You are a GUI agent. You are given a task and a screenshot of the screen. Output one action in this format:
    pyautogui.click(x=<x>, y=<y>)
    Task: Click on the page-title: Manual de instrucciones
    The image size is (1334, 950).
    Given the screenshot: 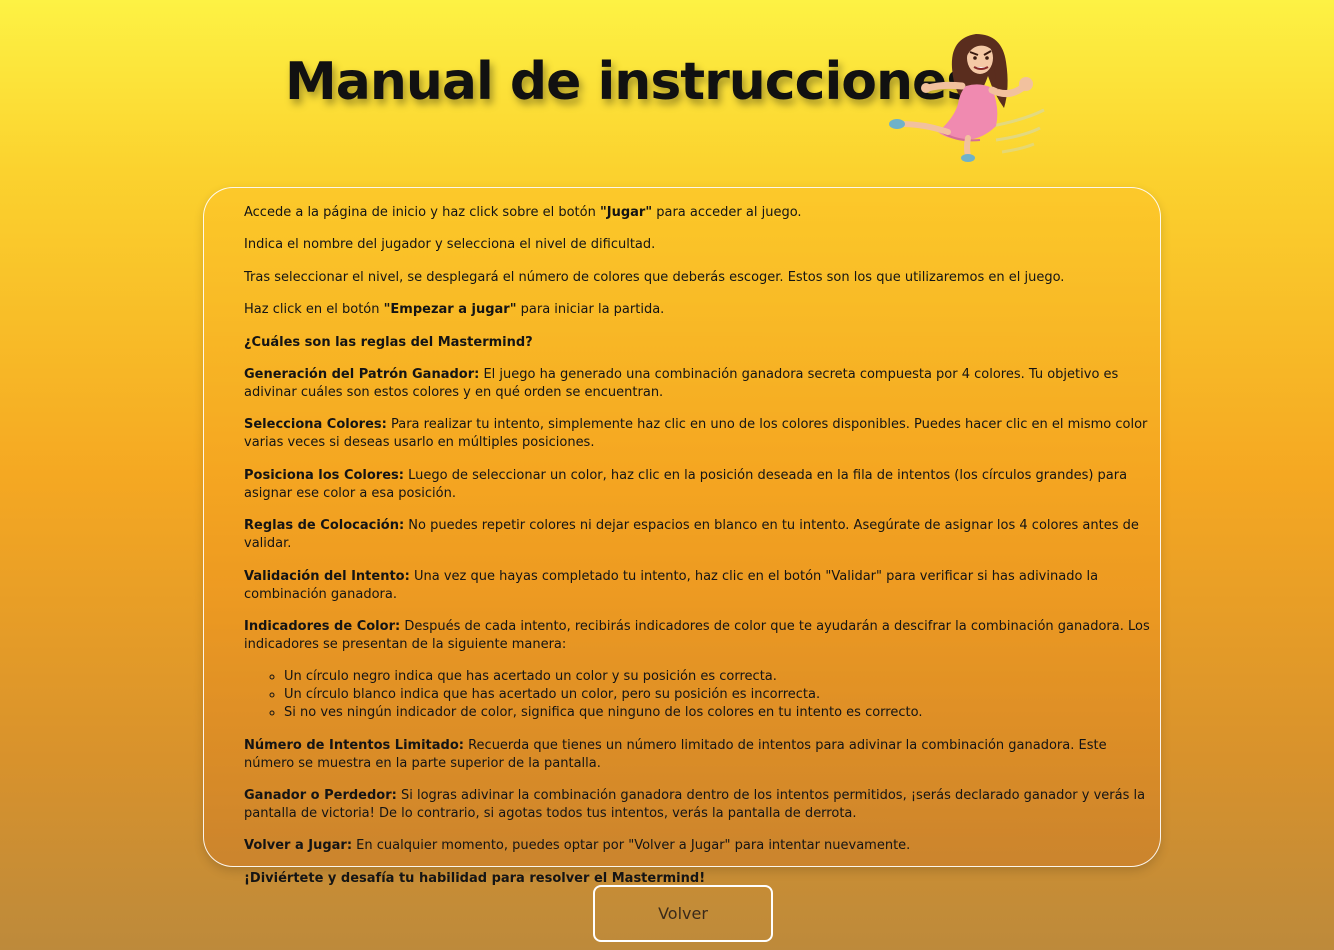 What is the action you would take?
    pyautogui.click(x=631, y=82)
    